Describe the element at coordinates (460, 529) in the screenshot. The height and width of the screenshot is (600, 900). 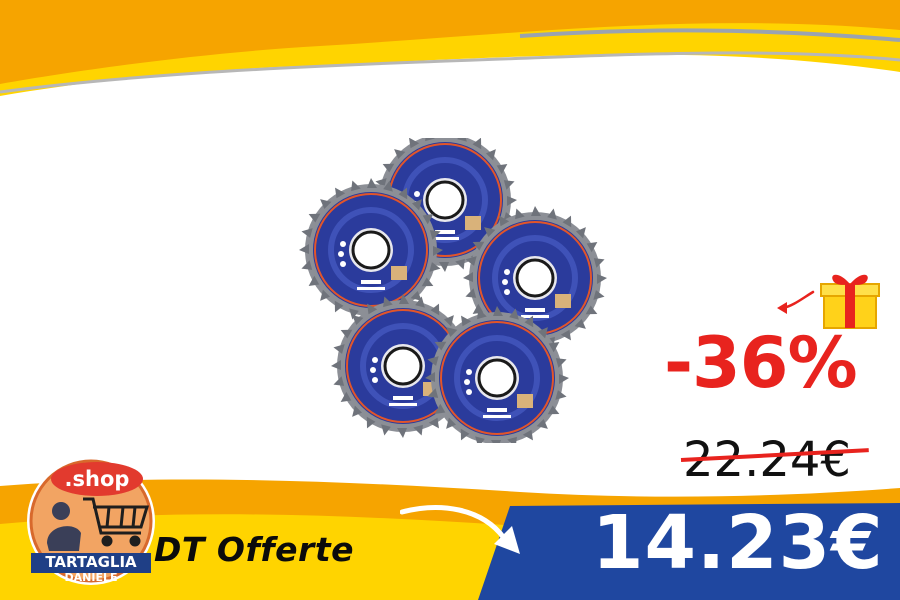
I see `curved-arrow-white-icon` at that location.